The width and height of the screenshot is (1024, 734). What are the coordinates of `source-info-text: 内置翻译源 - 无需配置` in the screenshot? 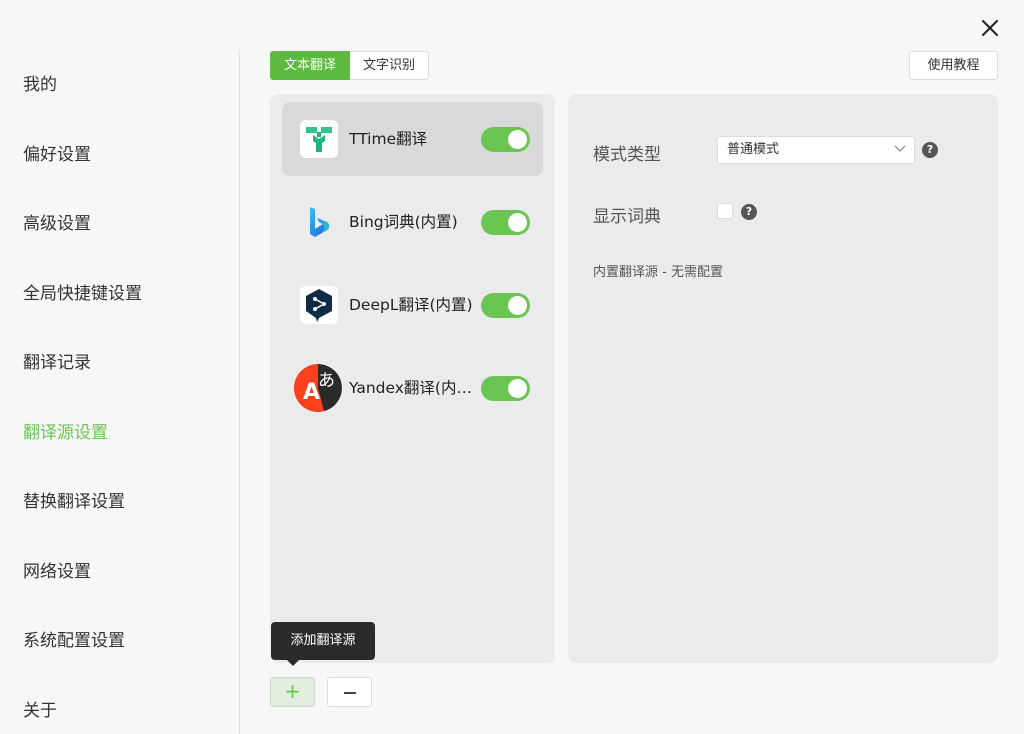 It's located at (658, 272).